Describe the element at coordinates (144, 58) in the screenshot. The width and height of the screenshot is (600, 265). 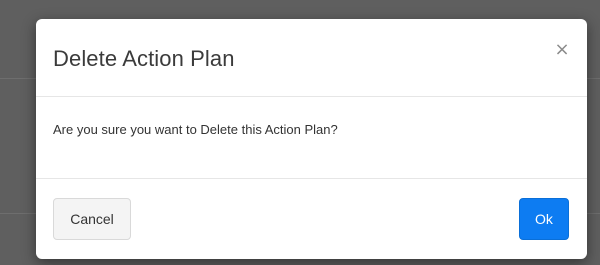
I see `dialog-title: Delete Action Plan` at that location.